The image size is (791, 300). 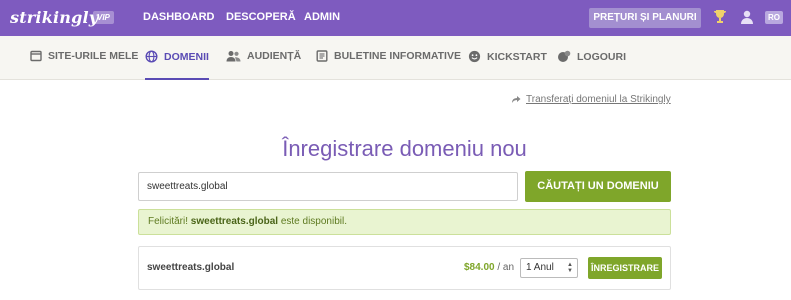 I want to click on select-arrows-icon: ▲ ▼, so click(x=570, y=268).